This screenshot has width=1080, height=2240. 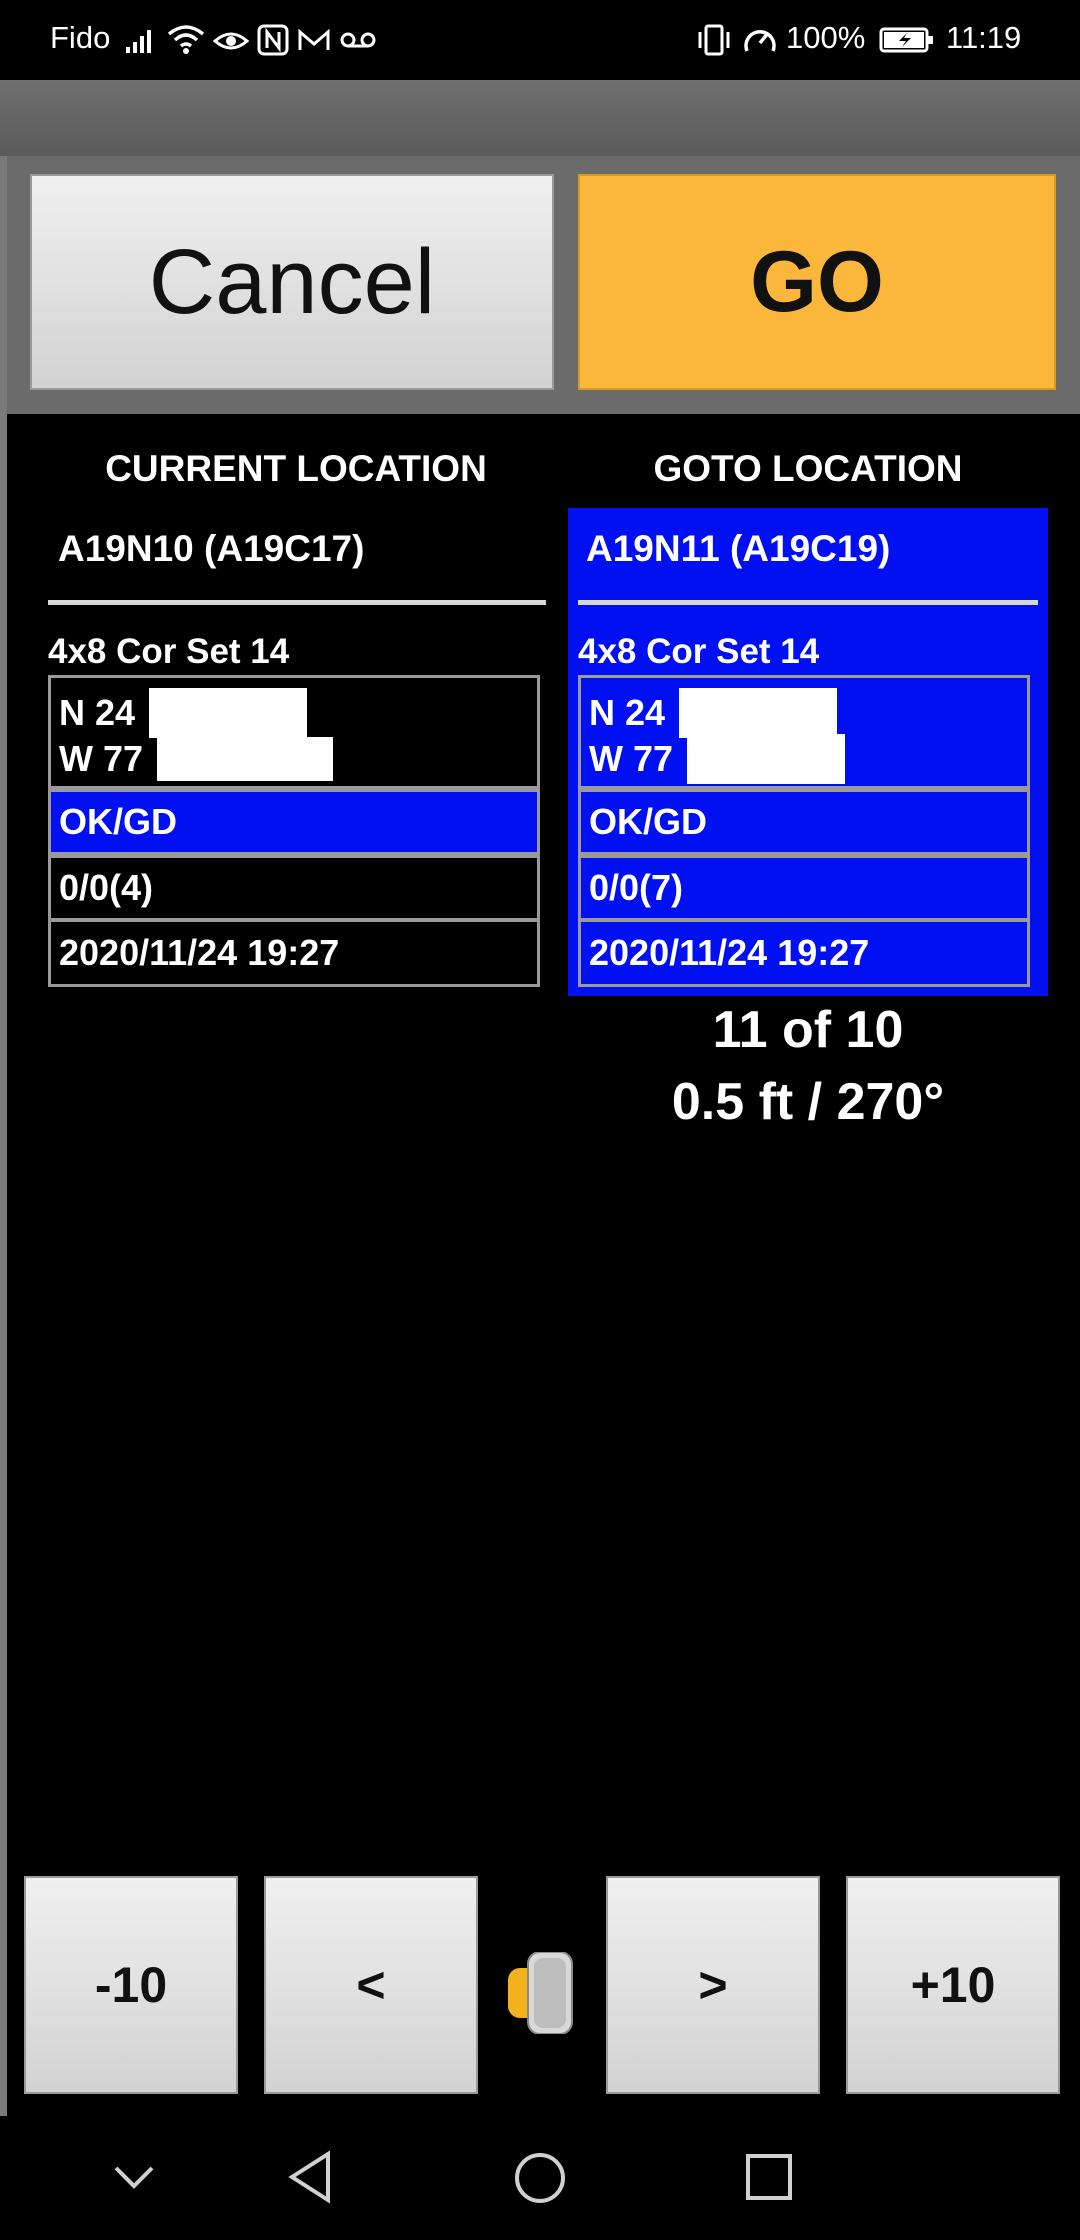 What do you see at coordinates (826, 37) in the screenshot?
I see `battery-percent: 100%` at bounding box center [826, 37].